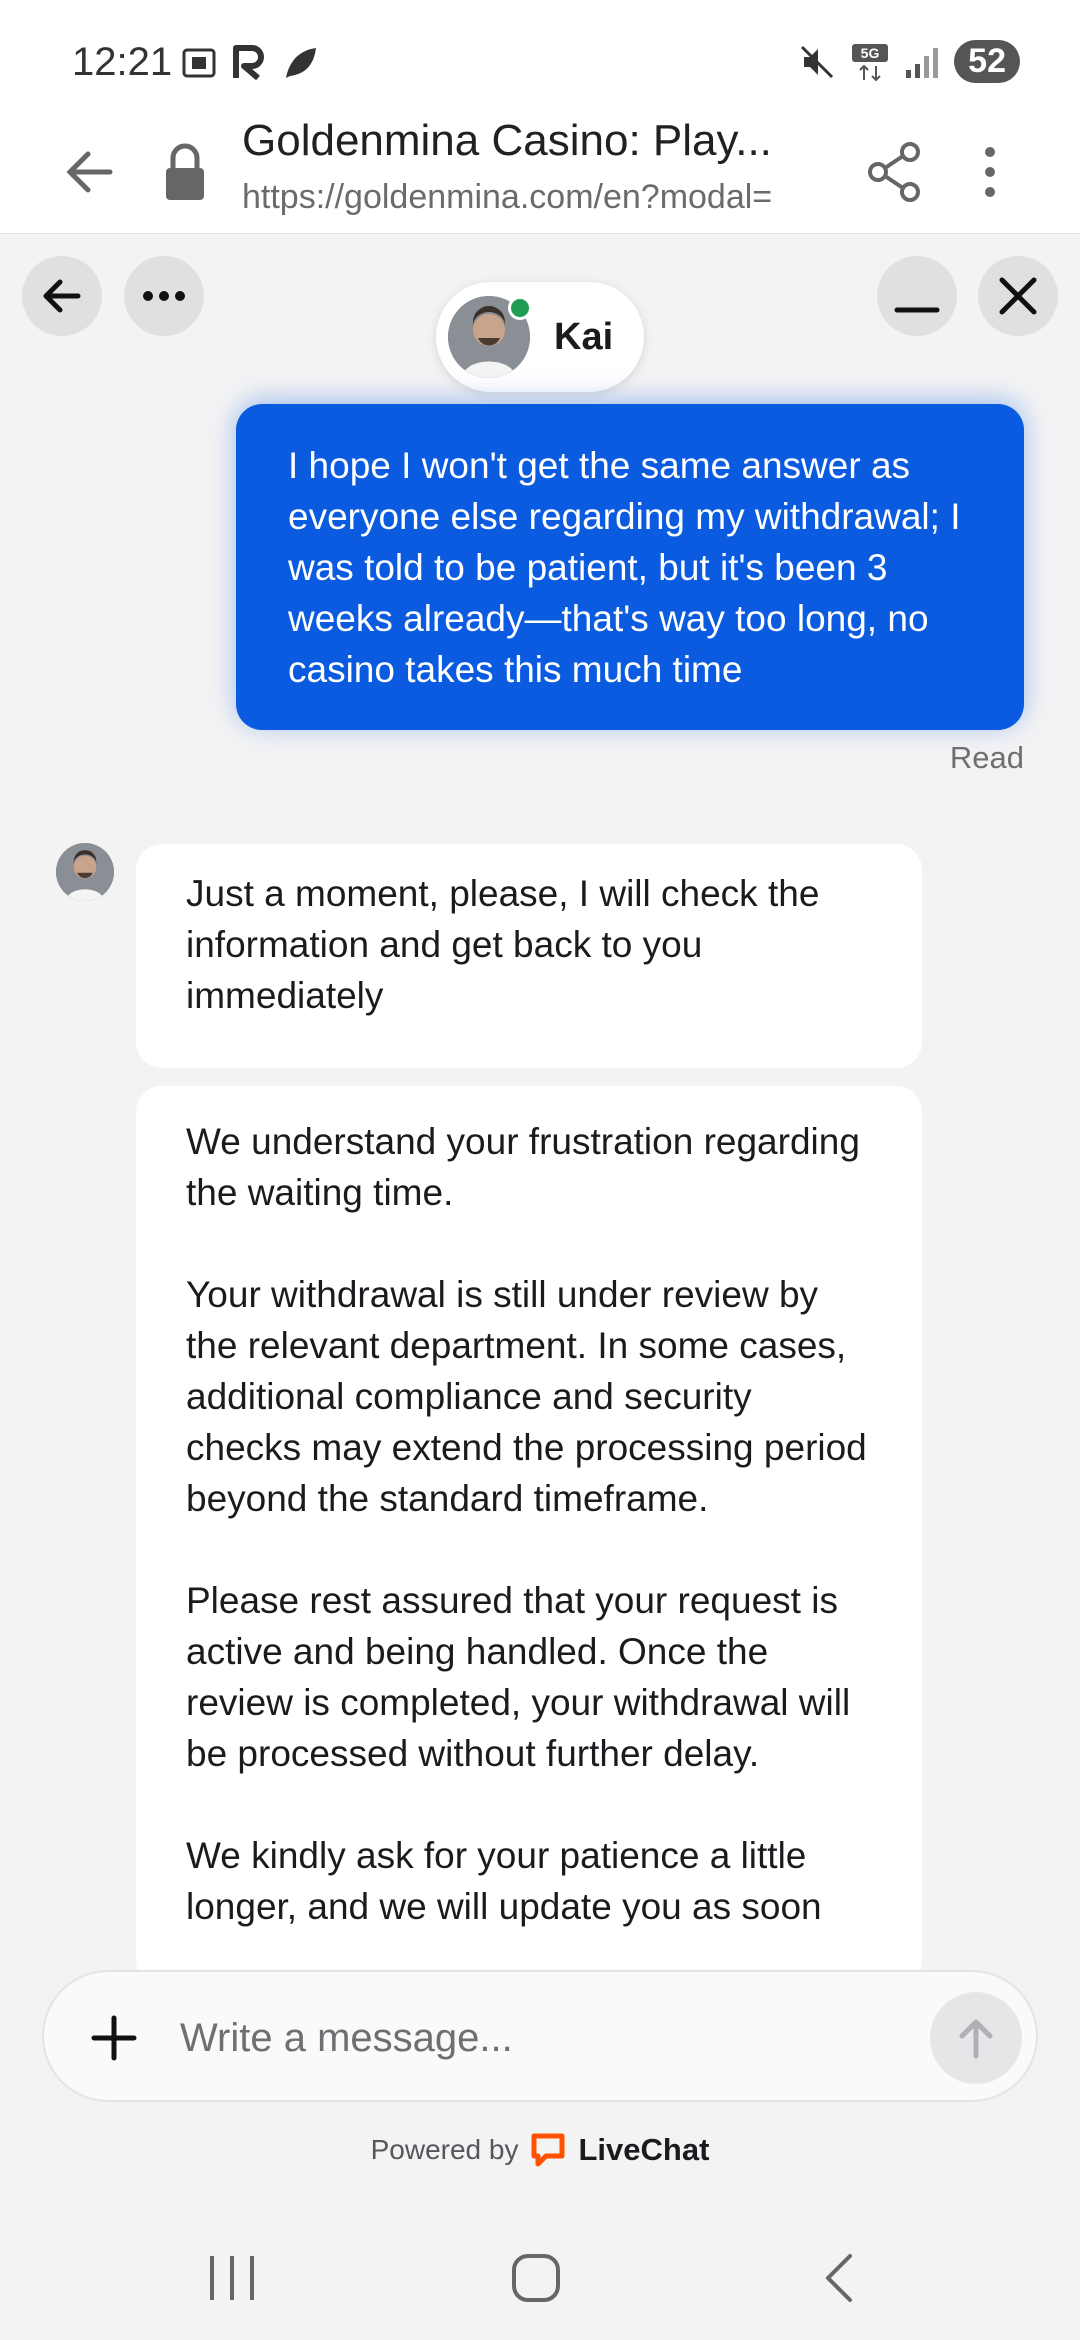  I want to click on recent-apps-icon, so click(232, 2278).